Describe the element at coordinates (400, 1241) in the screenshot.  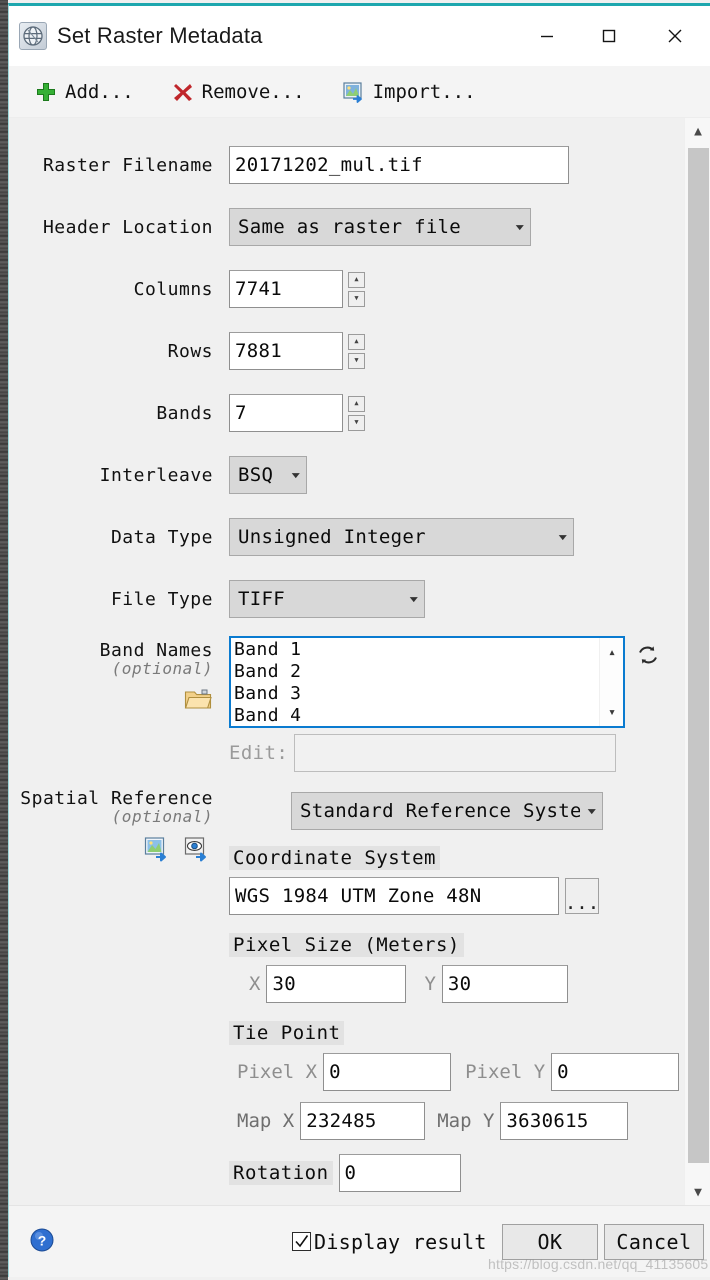
I see `display-result-label: Display result` at that location.